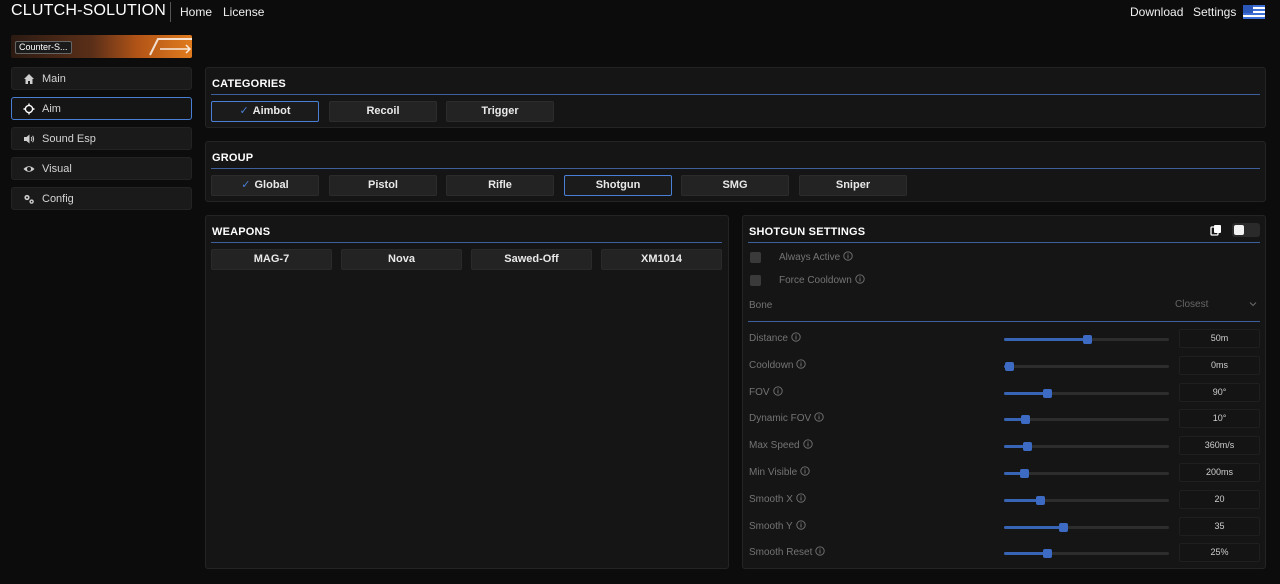 The width and height of the screenshot is (1280, 584). What do you see at coordinates (618, 185) in the screenshot?
I see `tab-shotgun: Shotgun` at bounding box center [618, 185].